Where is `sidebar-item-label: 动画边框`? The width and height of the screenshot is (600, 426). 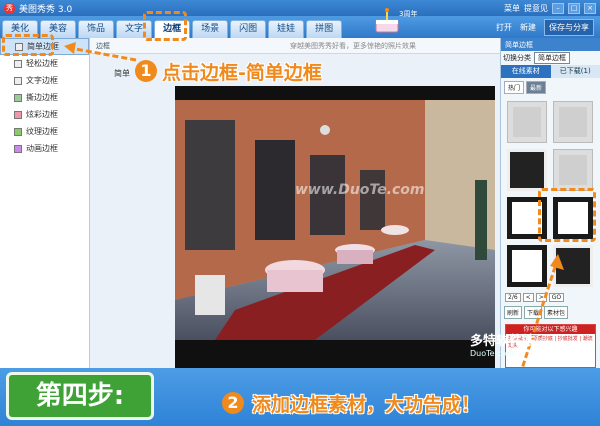
sidebar-item-label: 动画边框 is located at coordinates (42, 148).